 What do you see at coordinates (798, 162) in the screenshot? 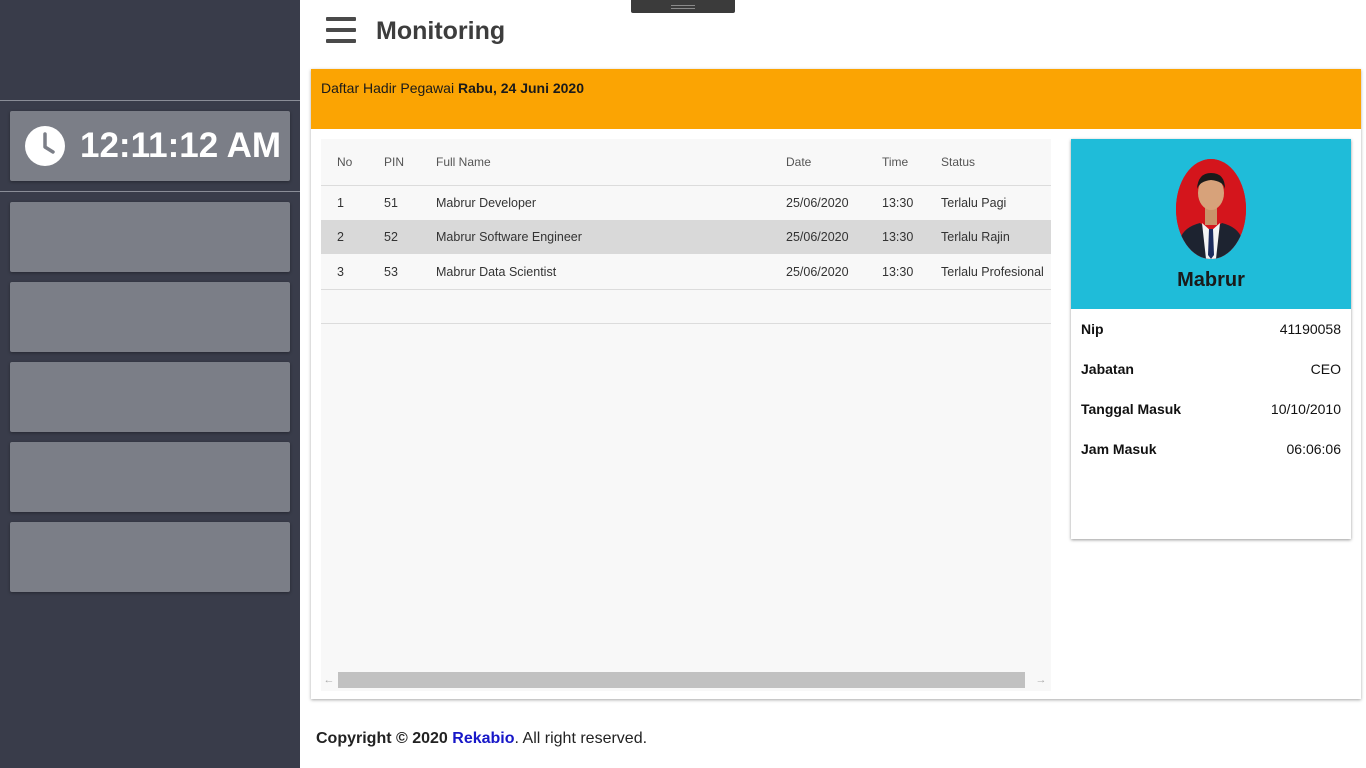
I see `column-header-date: Date` at bounding box center [798, 162].